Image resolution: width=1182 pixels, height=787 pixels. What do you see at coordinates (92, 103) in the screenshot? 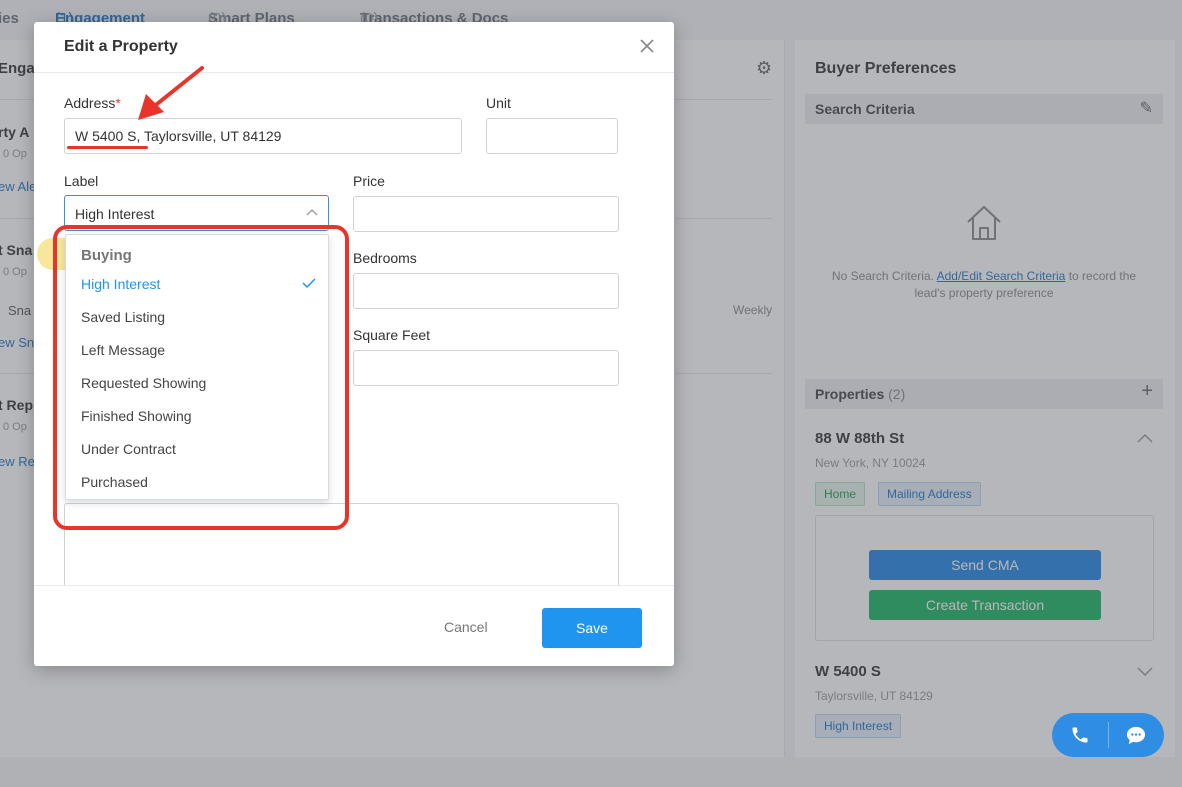
I see `address-label: Address*` at bounding box center [92, 103].